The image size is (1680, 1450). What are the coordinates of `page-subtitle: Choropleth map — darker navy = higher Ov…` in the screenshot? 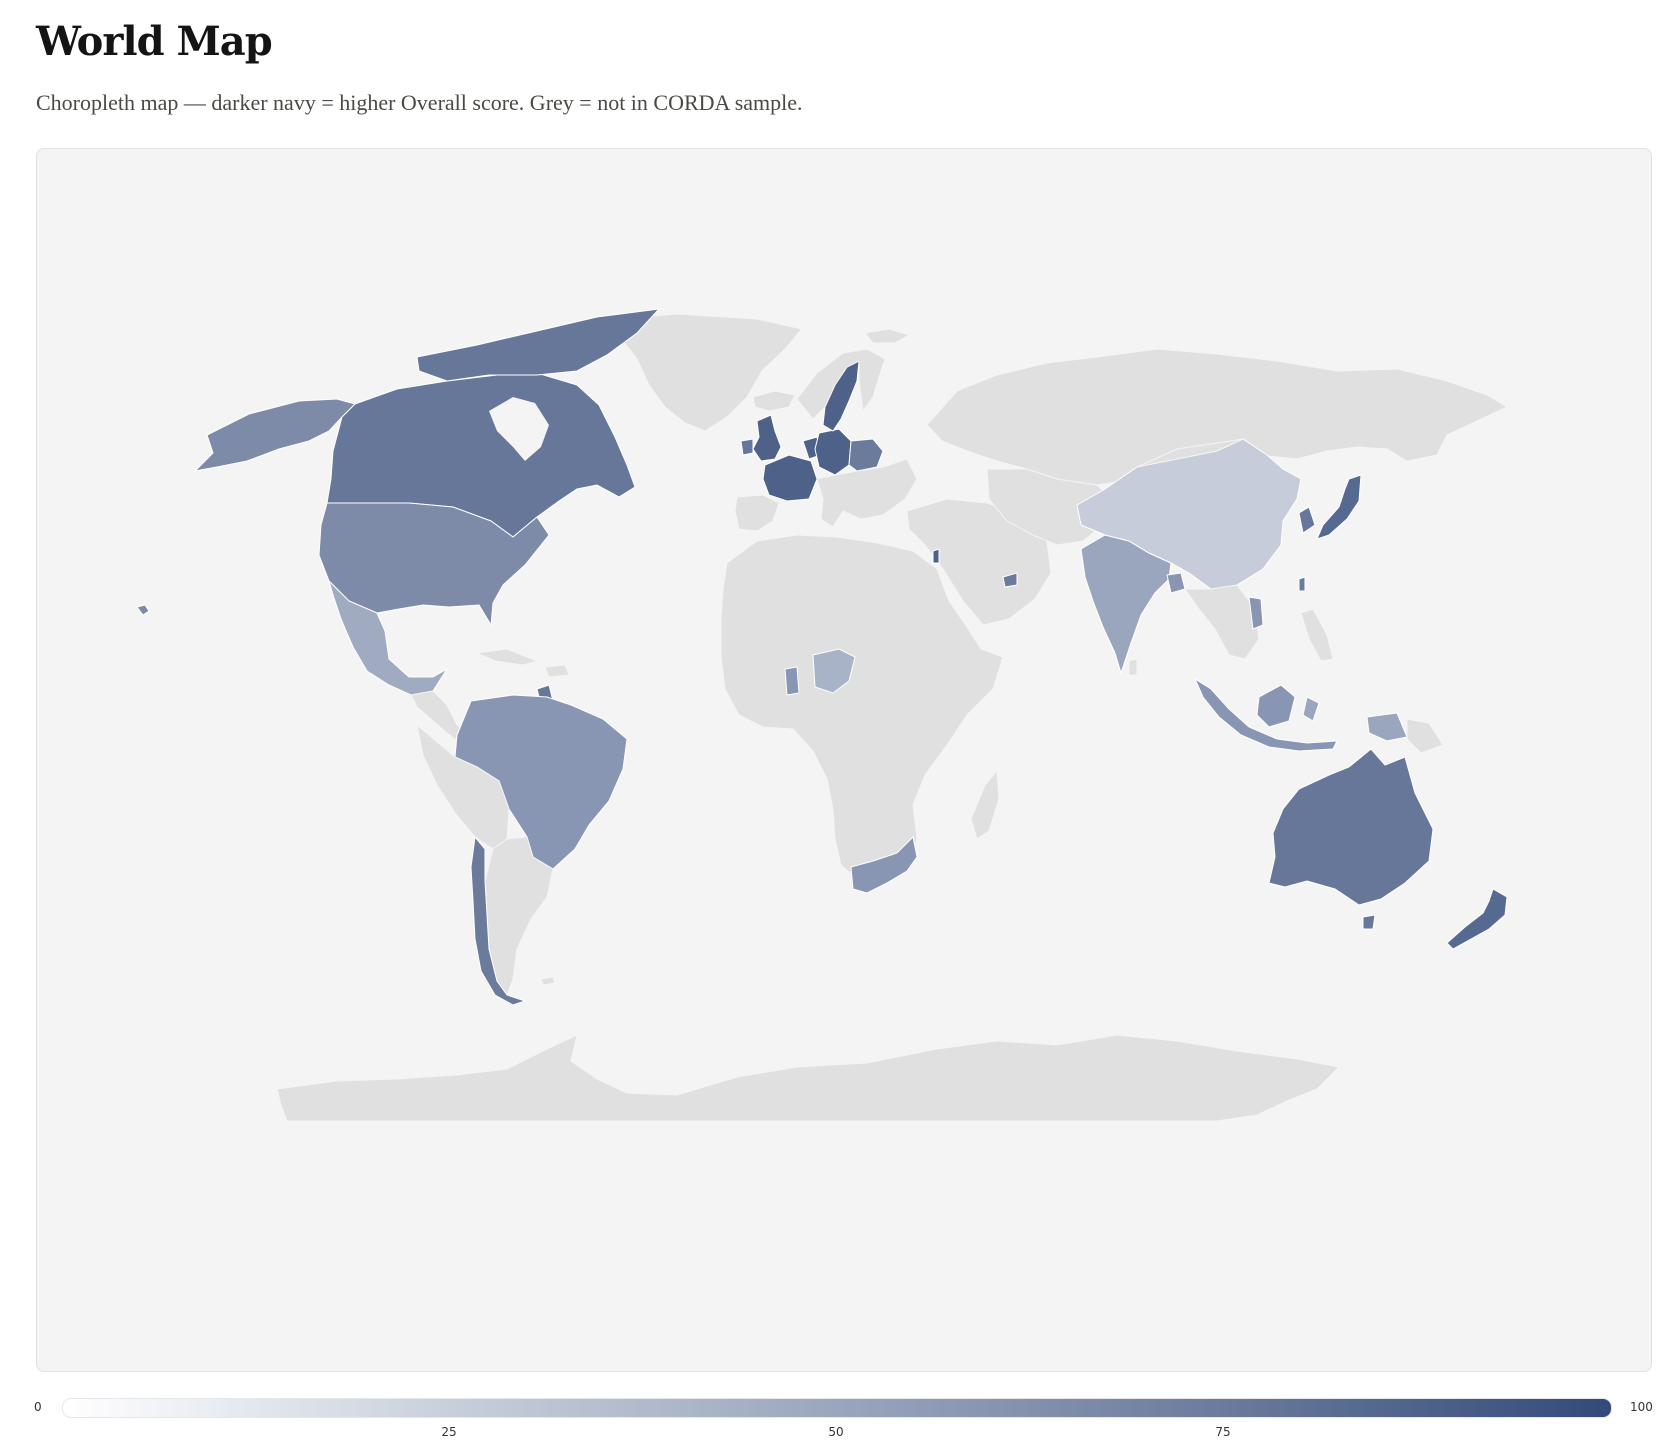 It's located at (419, 102).